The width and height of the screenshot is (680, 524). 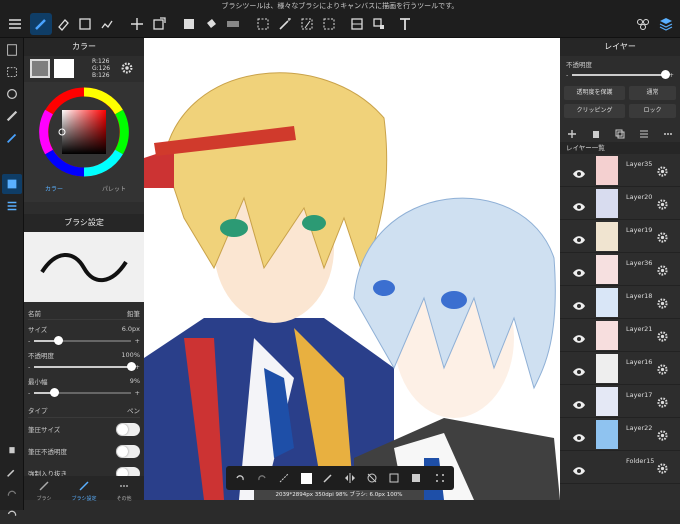 I want to click on color-wheel-area: カラー パレット, so click(x=84, y=142).